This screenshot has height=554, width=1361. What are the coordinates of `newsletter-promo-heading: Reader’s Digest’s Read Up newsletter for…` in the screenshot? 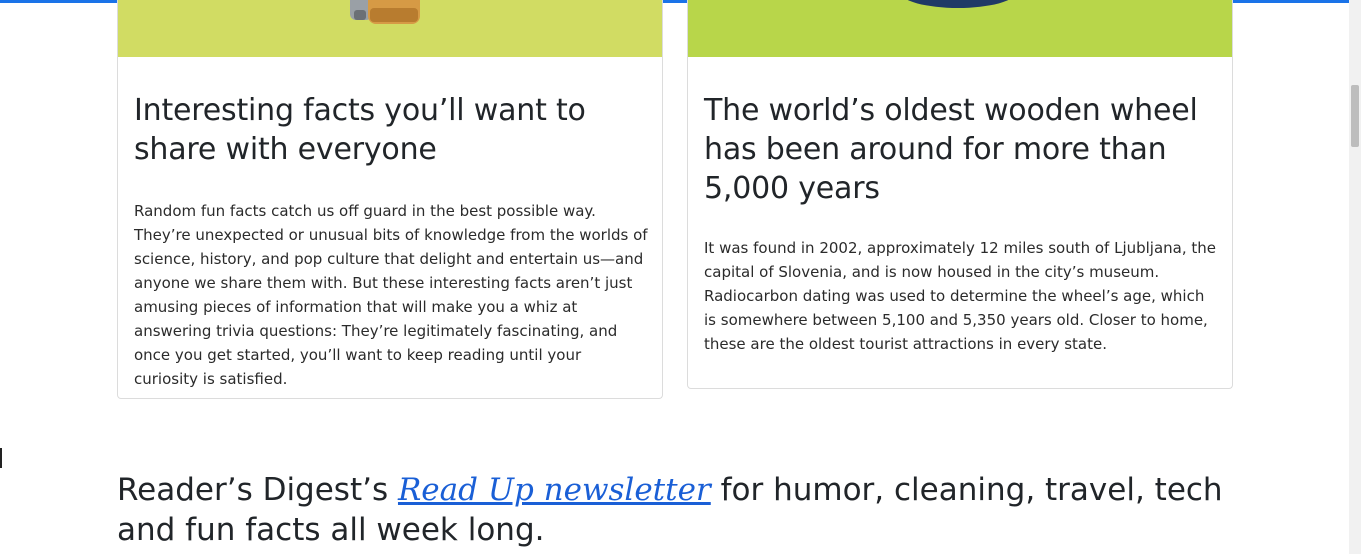 It's located at (677, 510).